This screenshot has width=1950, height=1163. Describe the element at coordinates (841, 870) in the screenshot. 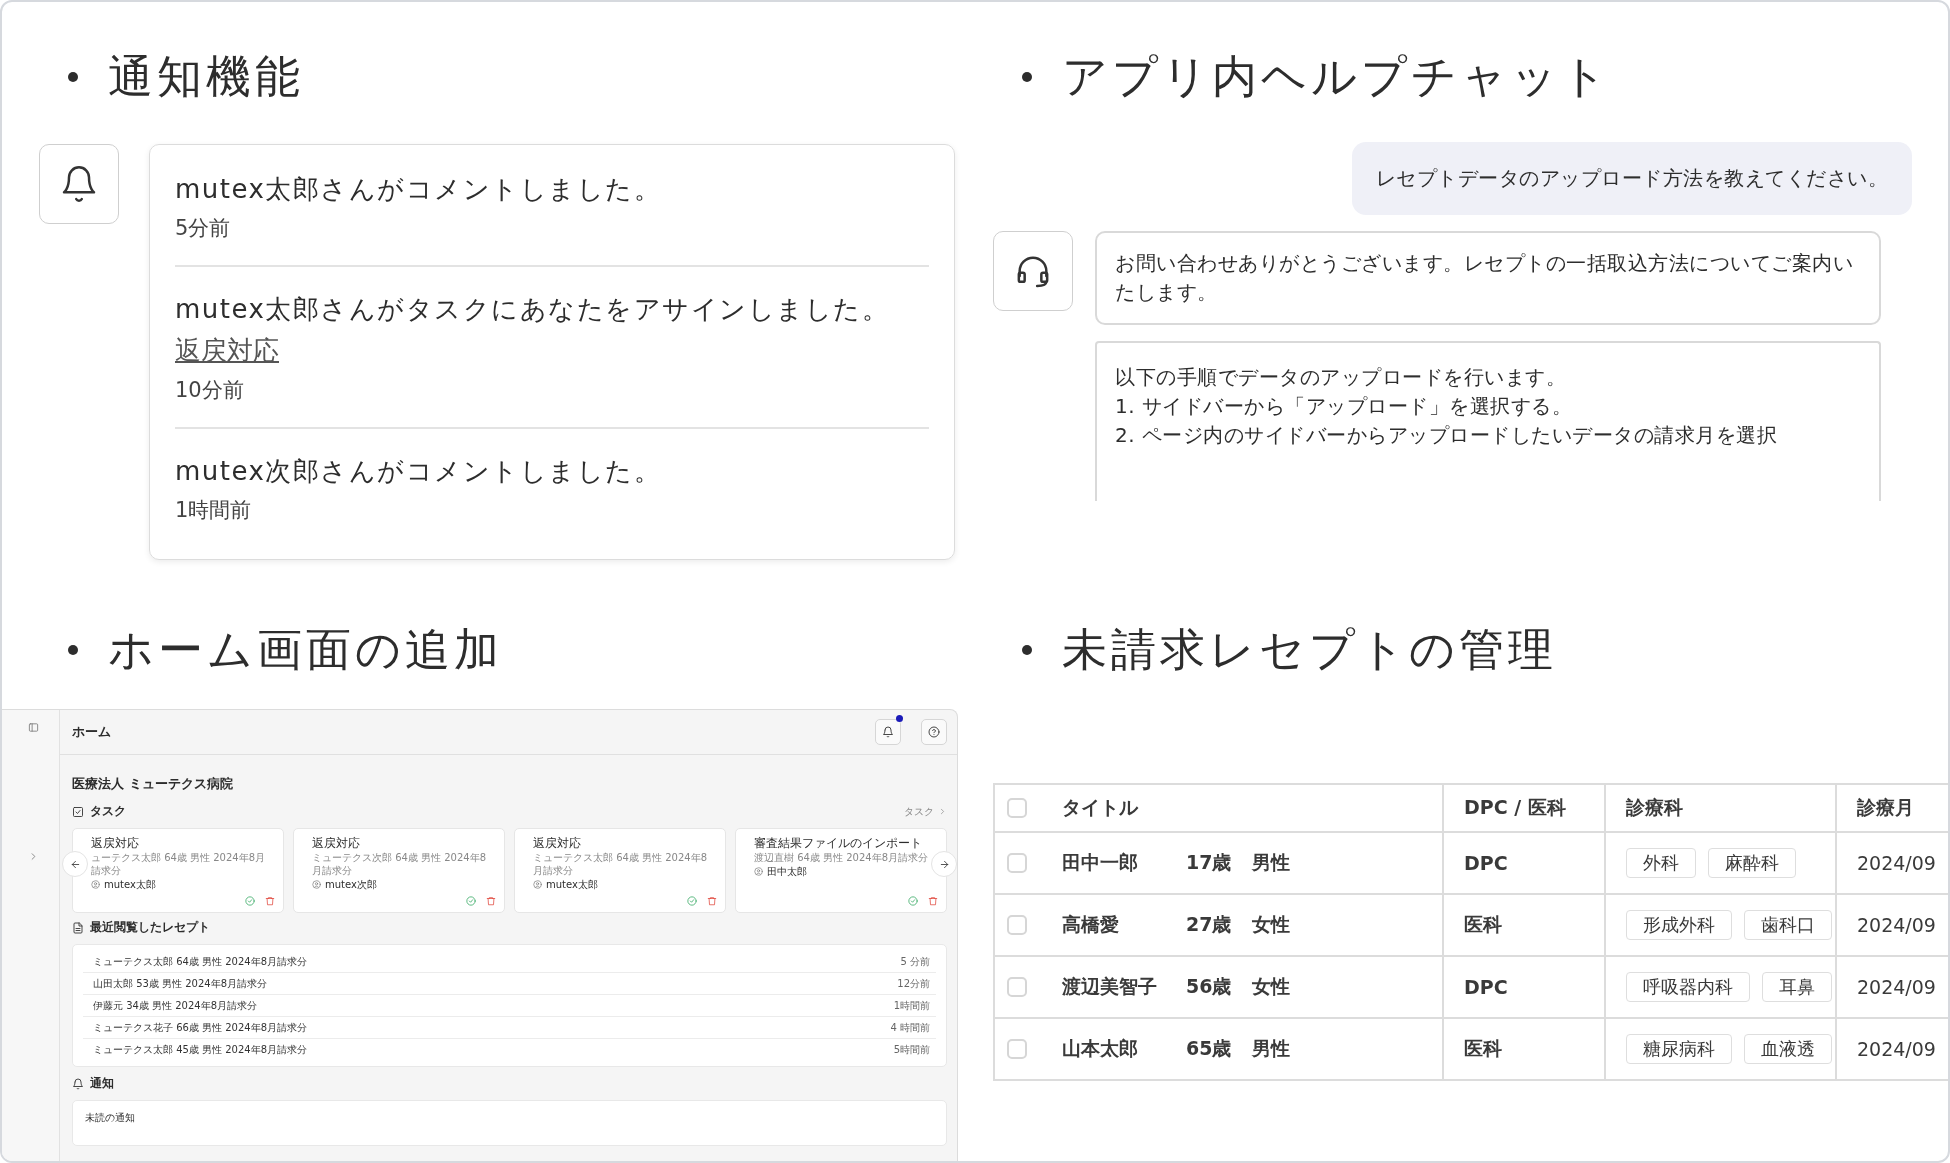

I see `task-card: 審査結果ファイルのインポート 渡辺直樹 64歳 男性 2024年8月請求分 田中太郎` at that location.